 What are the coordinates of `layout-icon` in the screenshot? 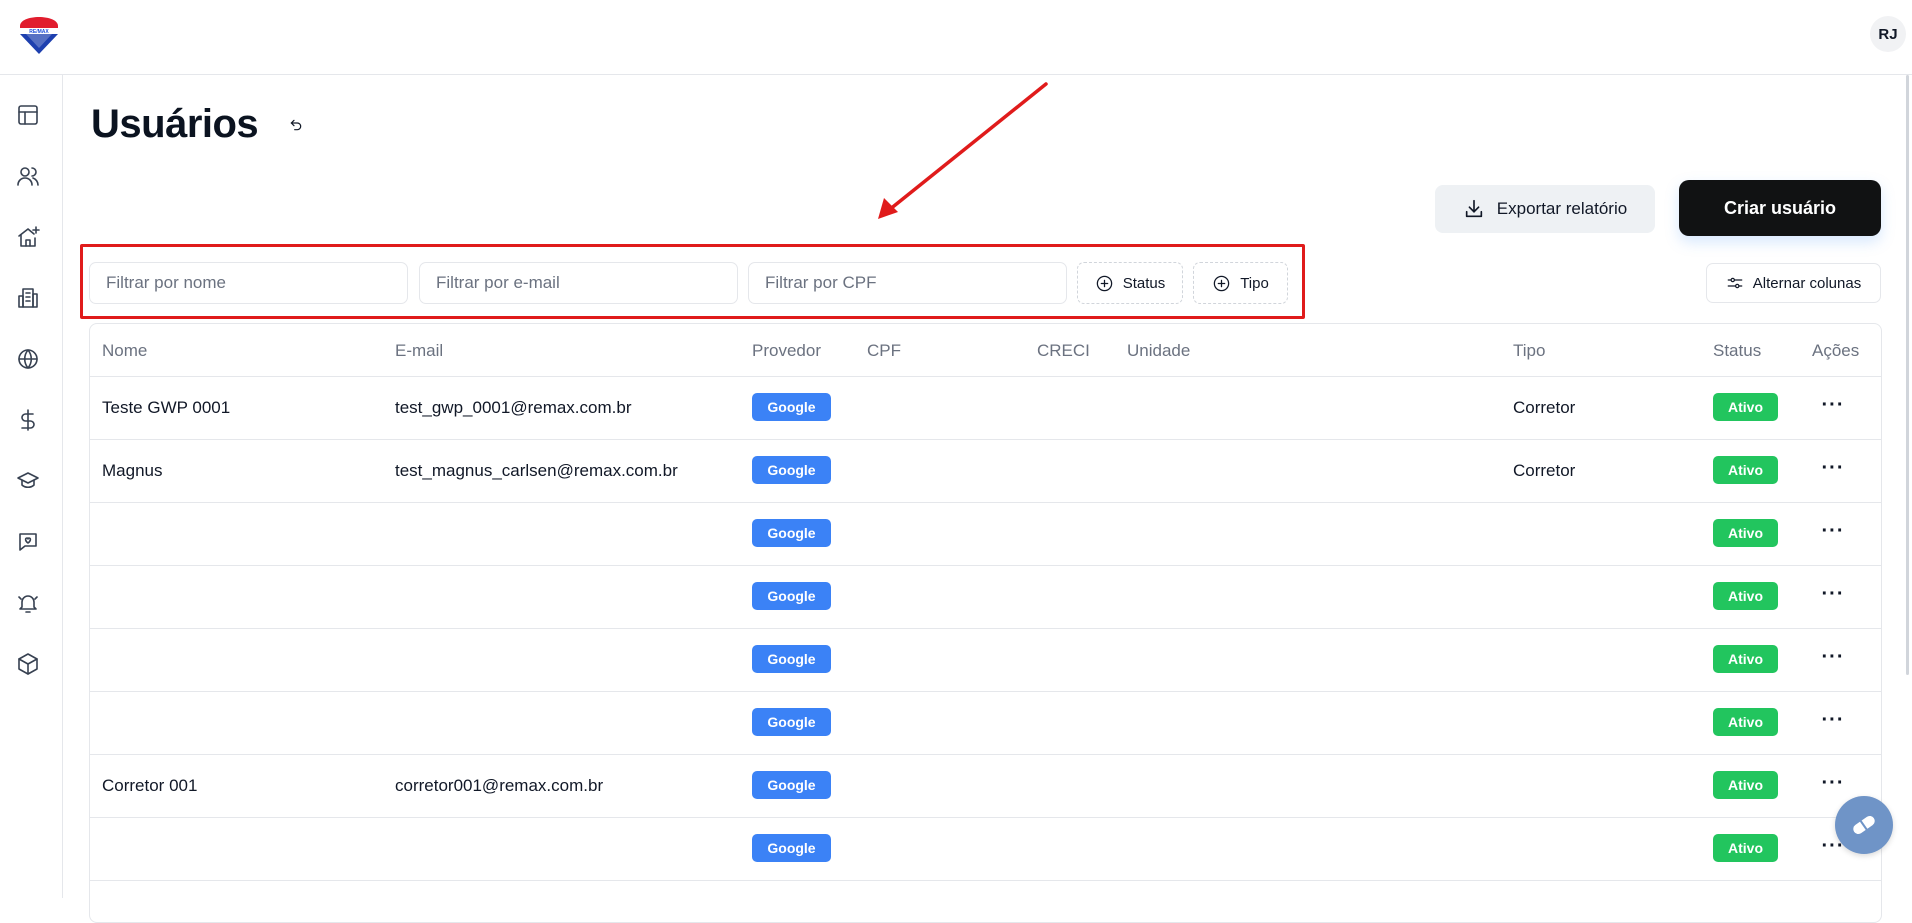 It's located at (28, 115).